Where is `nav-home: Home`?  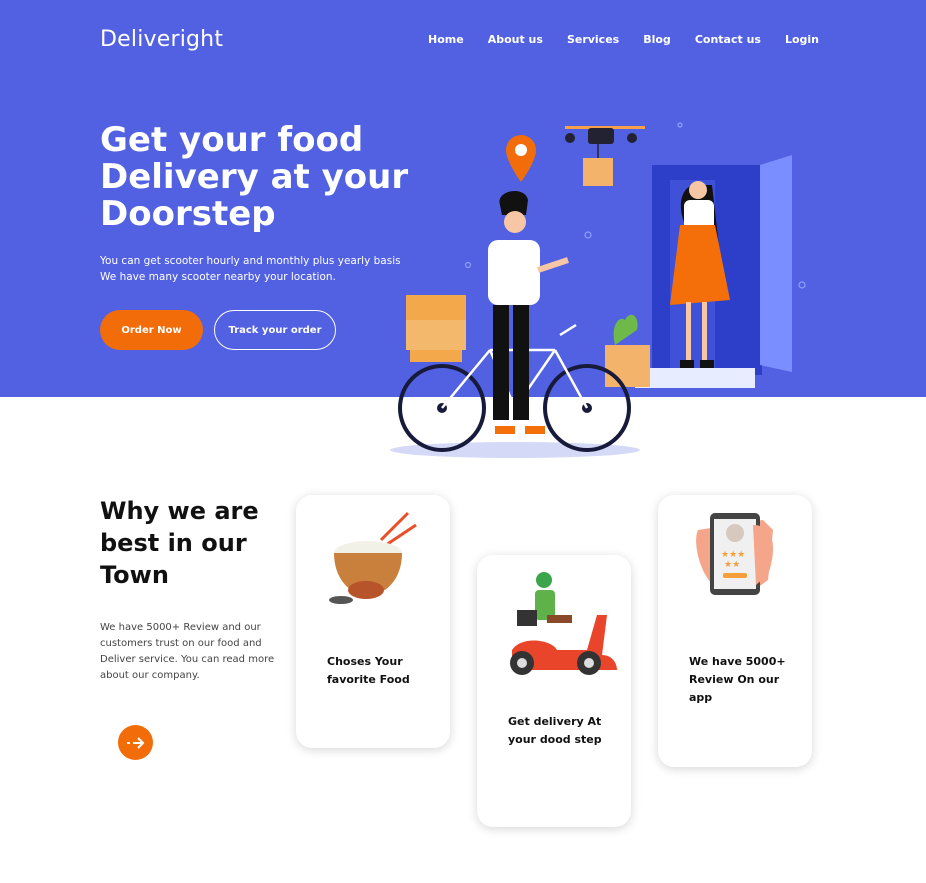 nav-home: Home is located at coordinates (446, 39).